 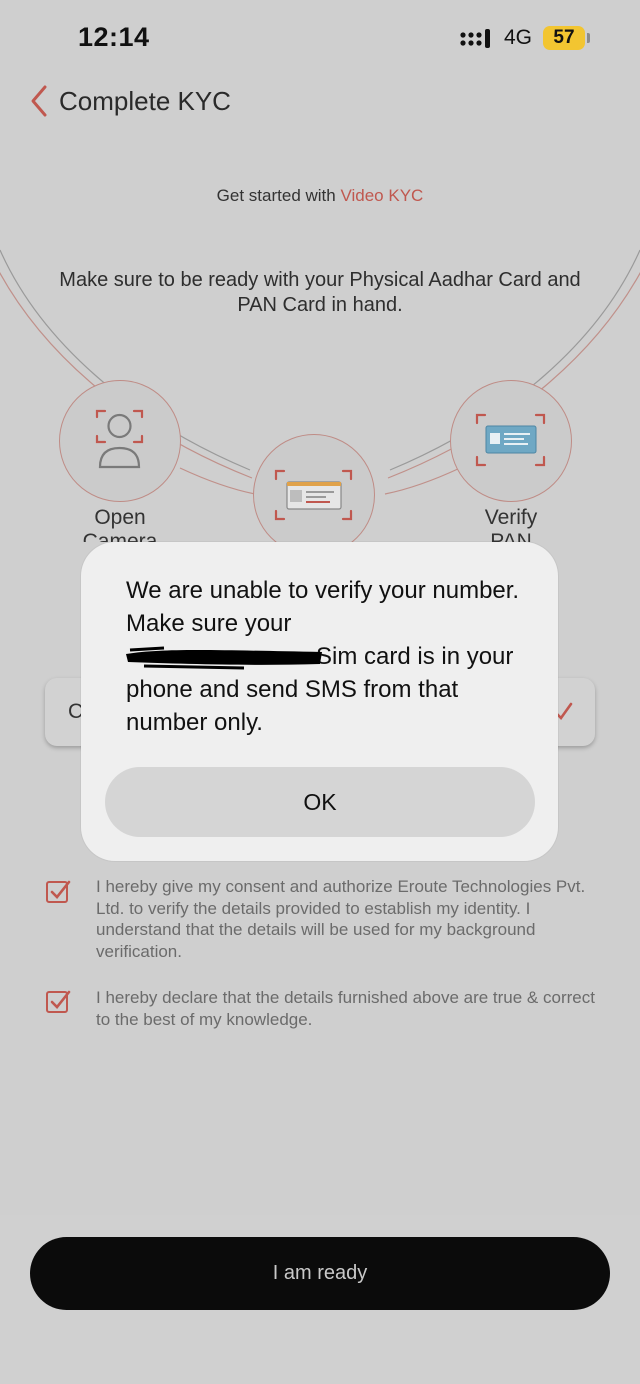 I want to click on intro-prefix: Get started with, so click(x=278, y=195).